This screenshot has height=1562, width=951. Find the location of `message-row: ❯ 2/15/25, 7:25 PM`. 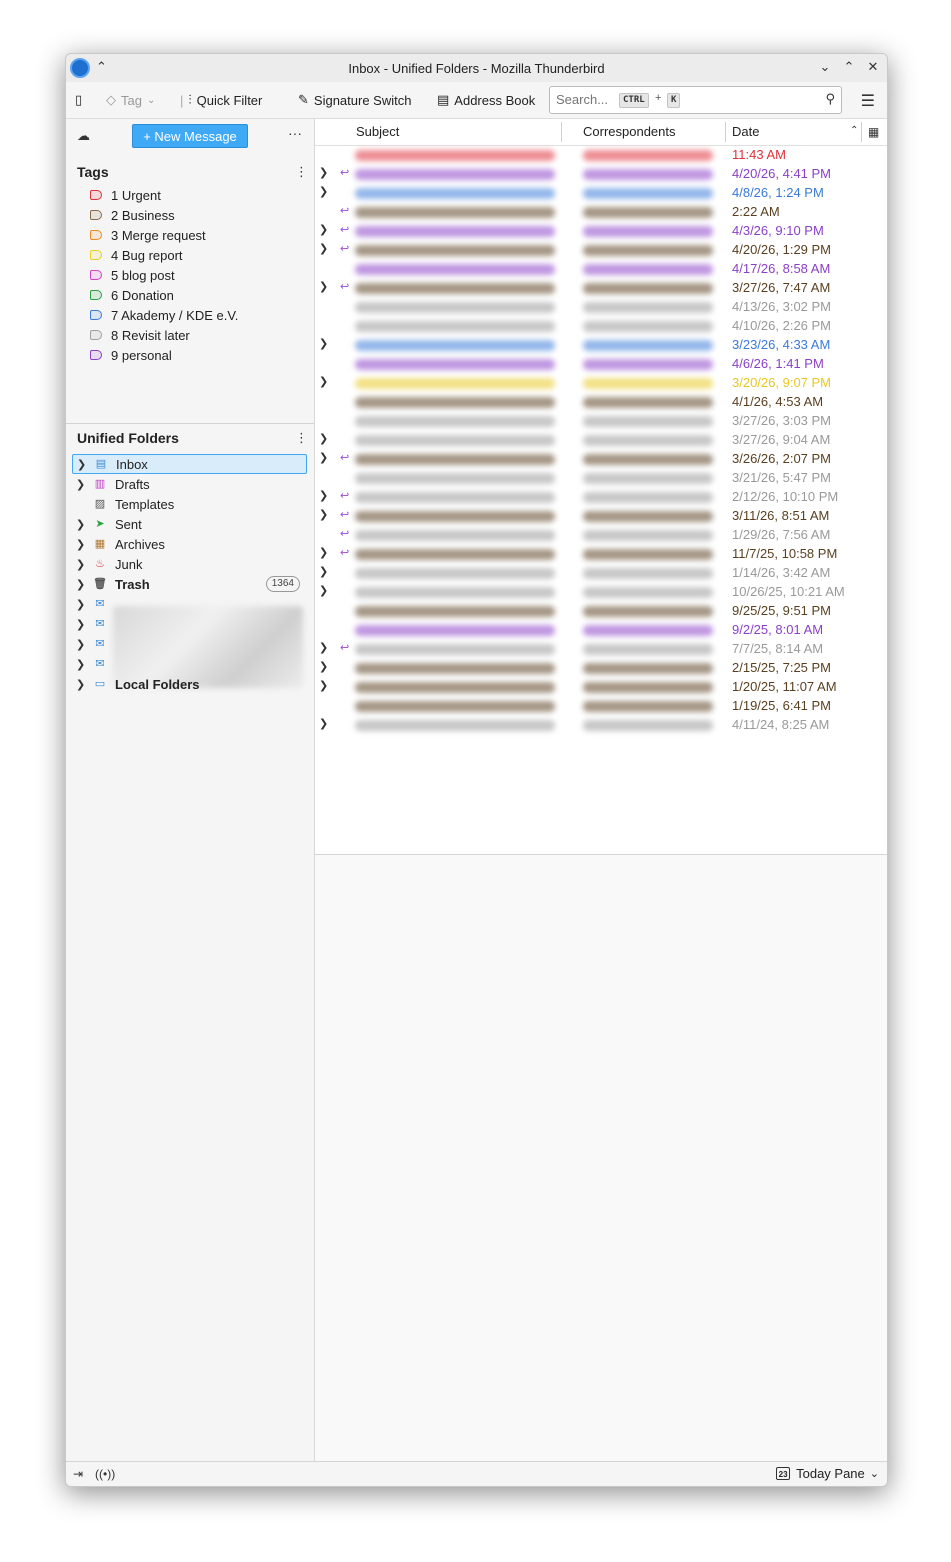

message-row: ❯ 2/15/25, 7:25 PM is located at coordinates (601, 668).